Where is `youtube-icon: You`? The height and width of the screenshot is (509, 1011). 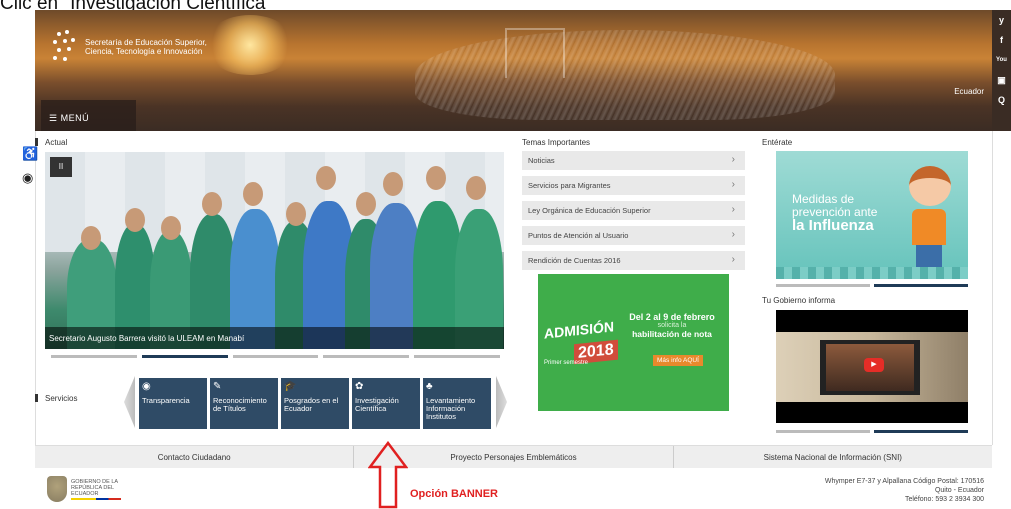 youtube-icon: You is located at coordinates (1001, 60).